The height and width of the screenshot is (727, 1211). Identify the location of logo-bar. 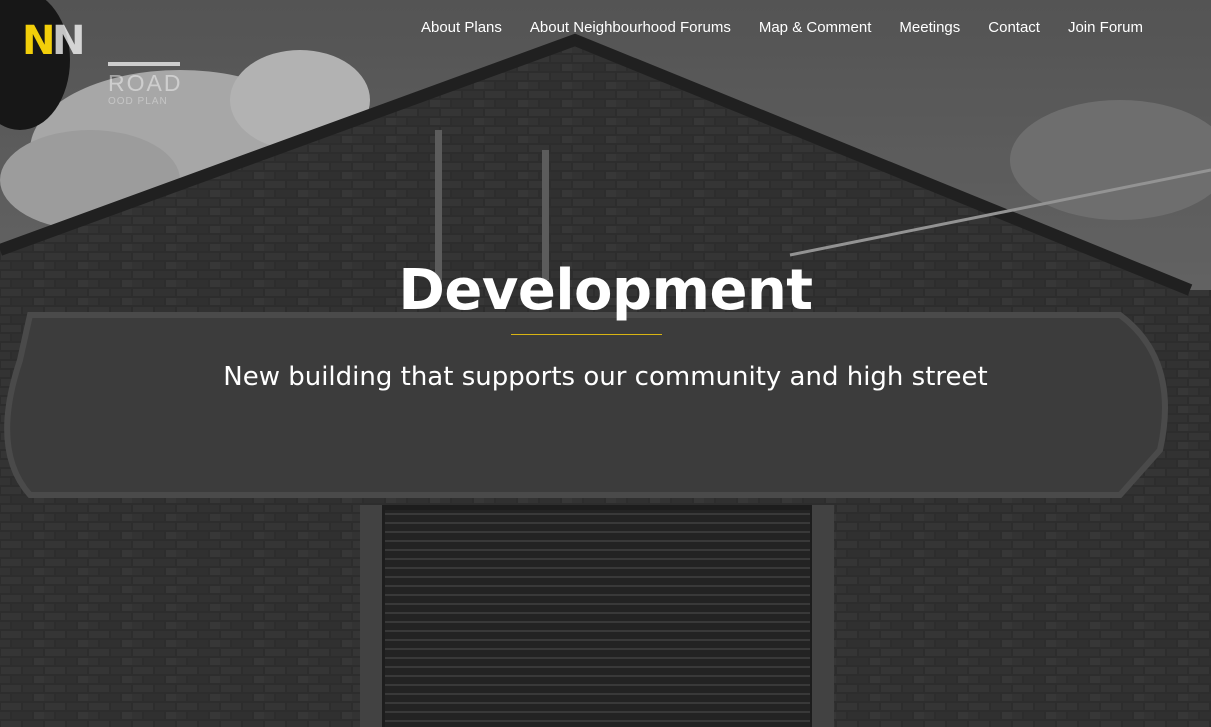
(144, 64).